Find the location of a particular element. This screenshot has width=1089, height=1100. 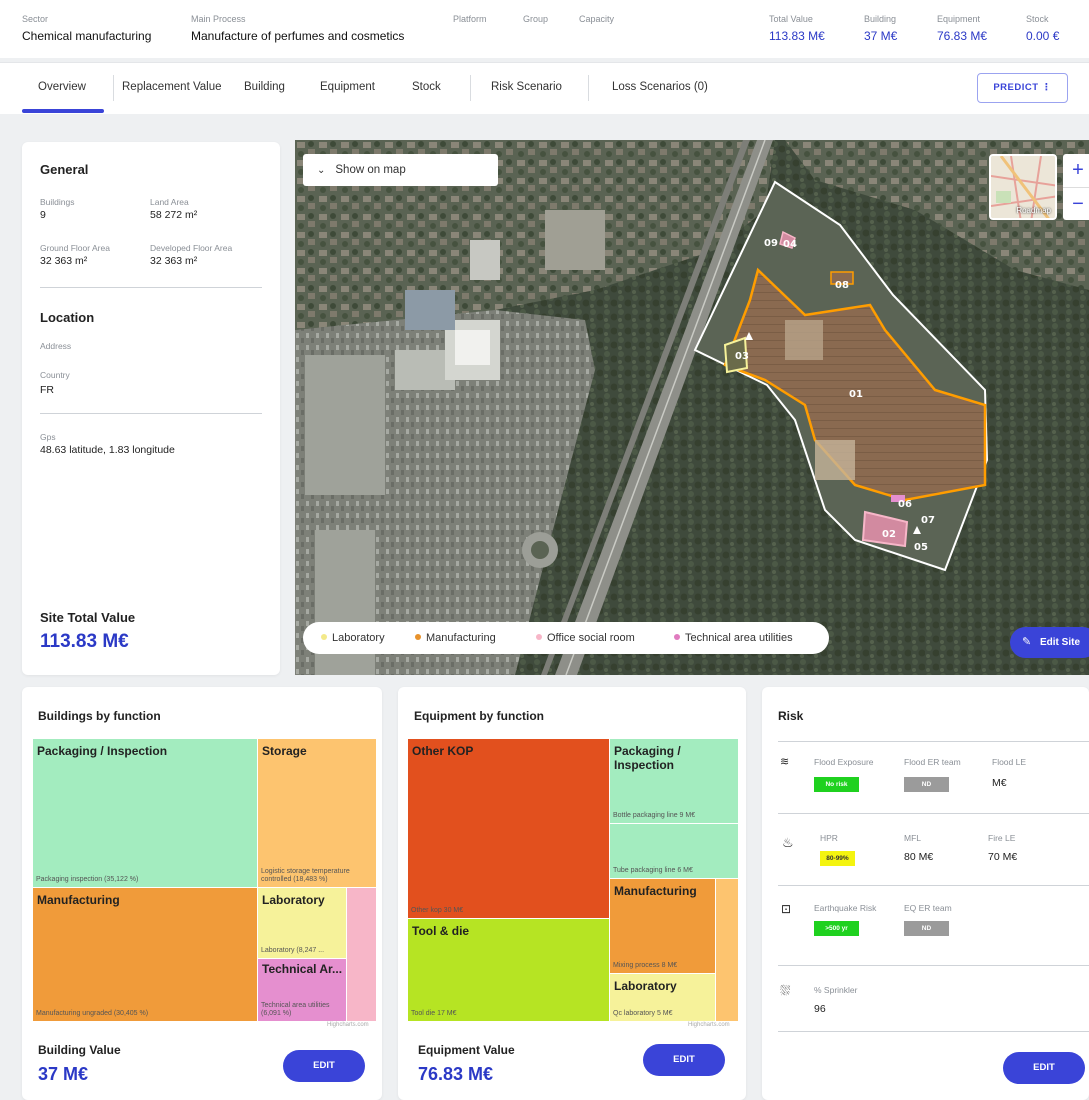

building-label-07: 07 is located at coordinates (928, 520).